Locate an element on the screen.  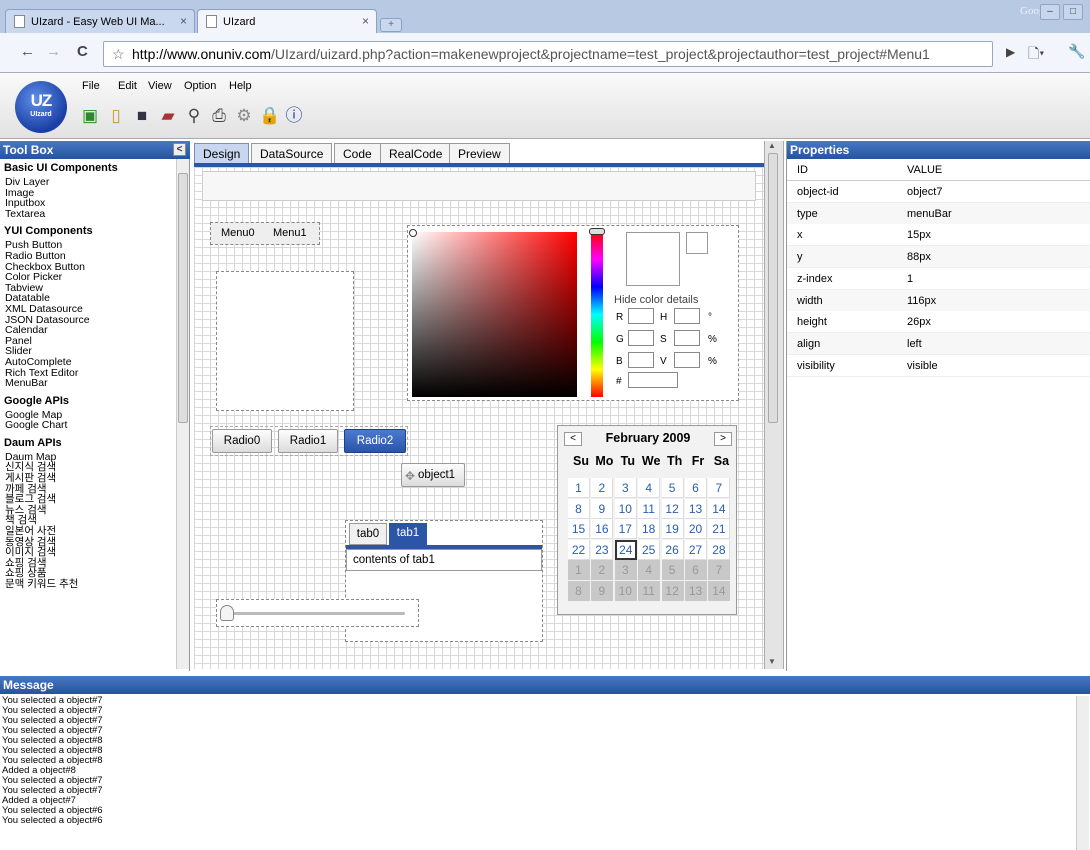
b-input is located at coordinates (641, 360).